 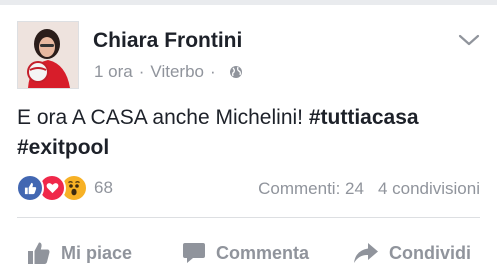 I want to click on share-arrow-icon, so click(x=366, y=253).